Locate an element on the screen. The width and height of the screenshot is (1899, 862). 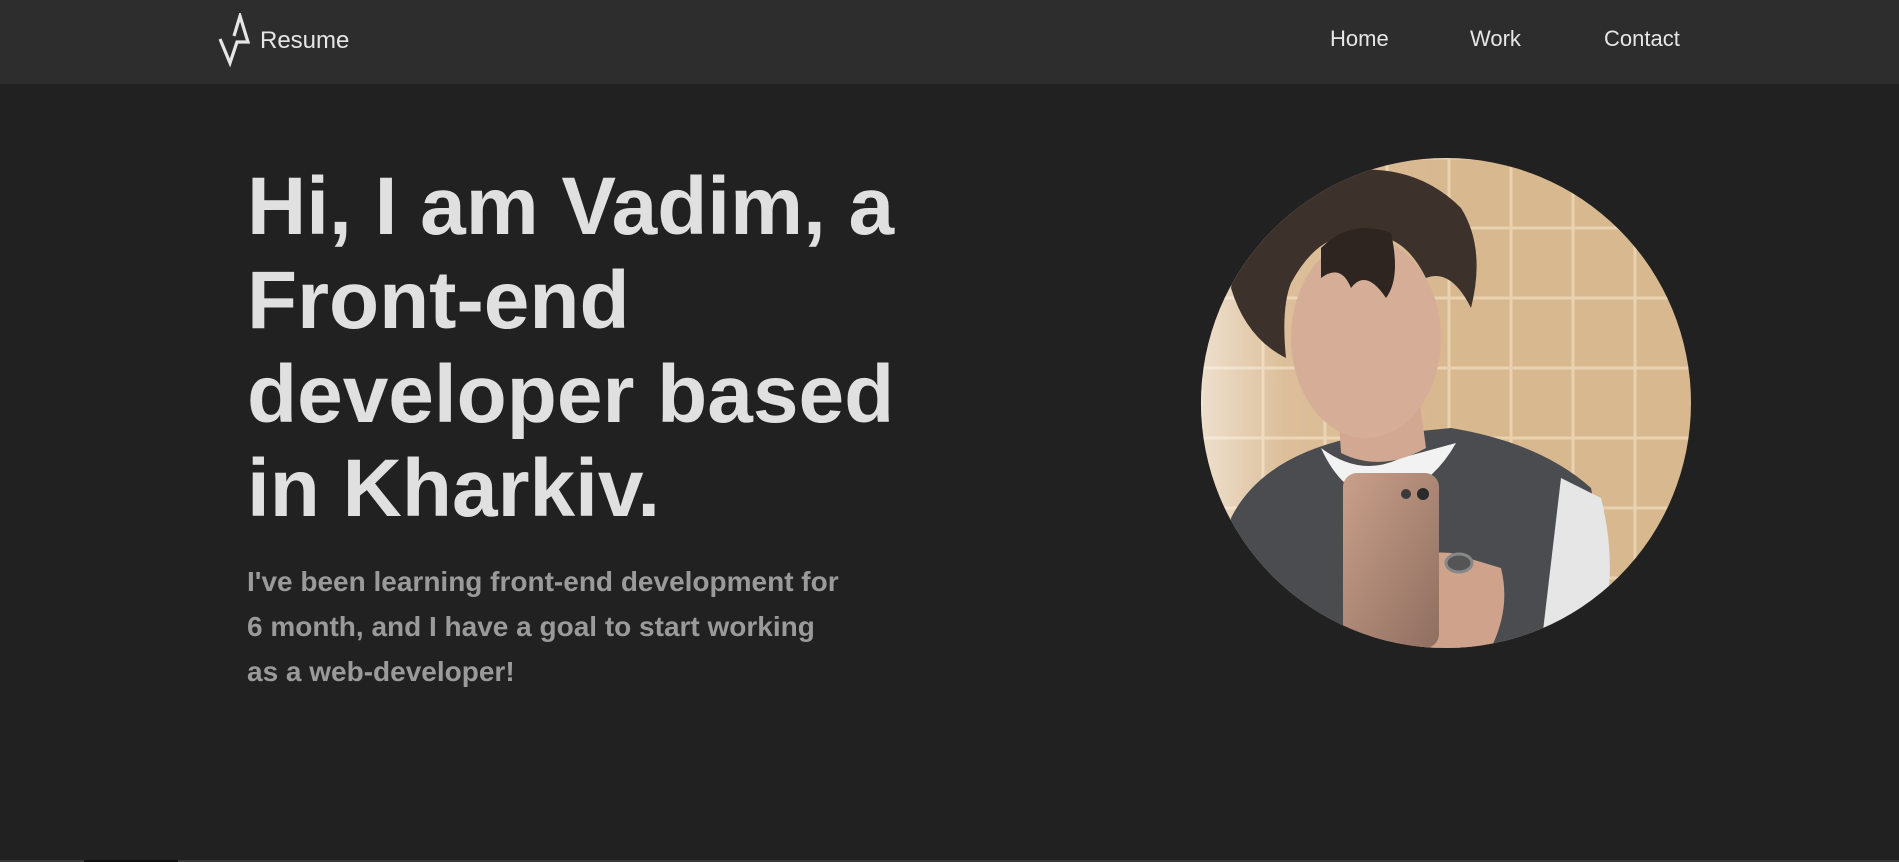
hero-title-line: developer based is located at coordinates (571, 394).